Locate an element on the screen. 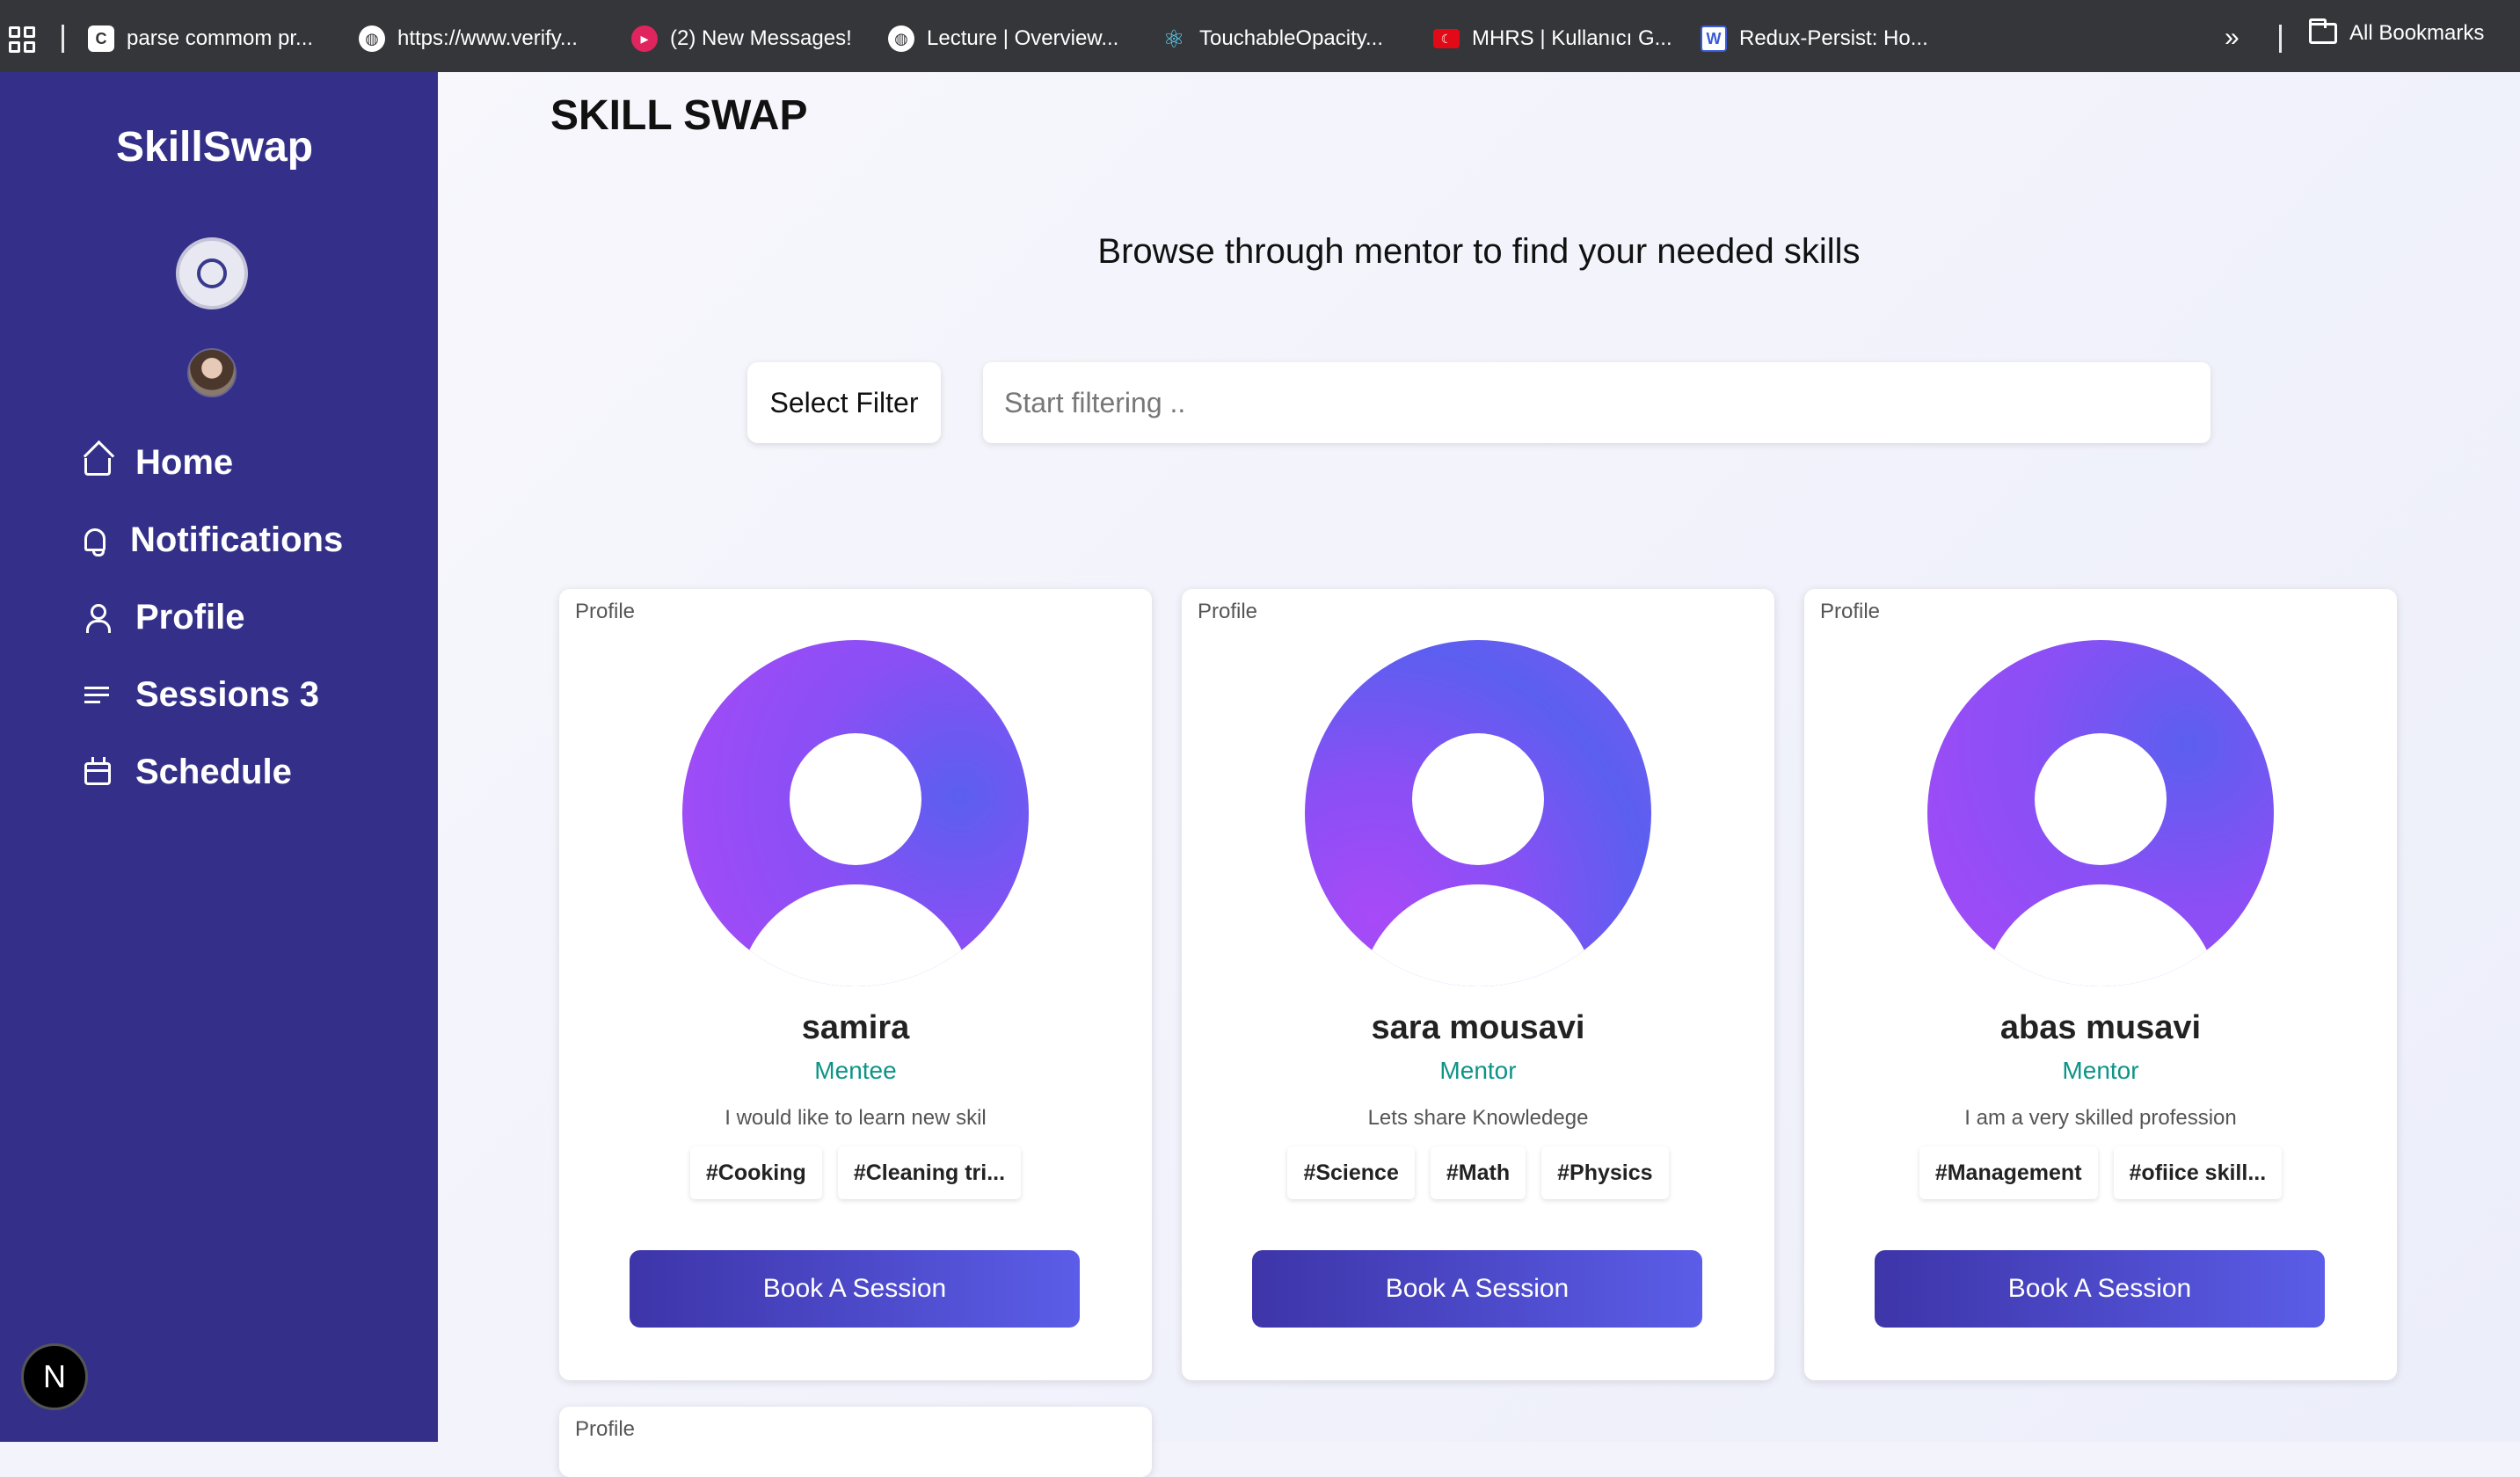 This screenshot has height=1477, width=2520. sidebar-item-label: Sessions 3 is located at coordinates (227, 694).